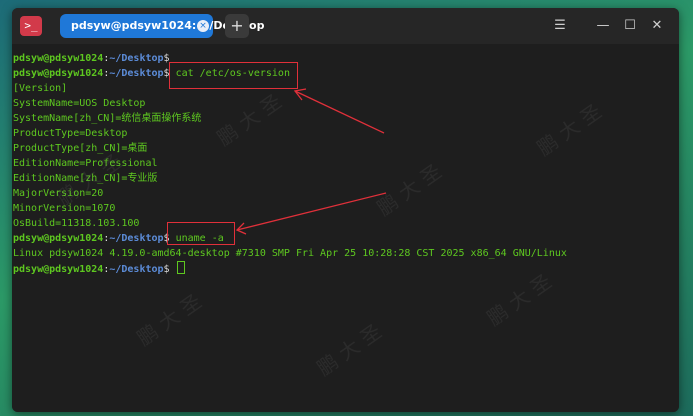  I want to click on arrow-head-cat, so click(300, 94).